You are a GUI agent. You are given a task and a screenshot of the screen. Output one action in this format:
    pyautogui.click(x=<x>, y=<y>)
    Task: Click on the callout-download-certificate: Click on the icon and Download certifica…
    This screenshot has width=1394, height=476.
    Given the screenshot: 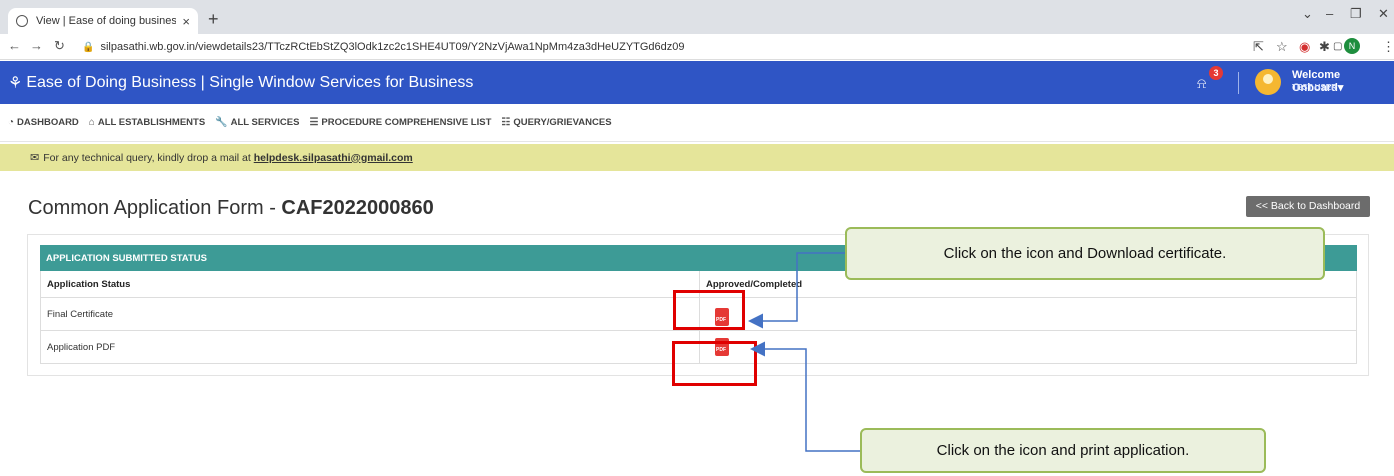 What is the action you would take?
    pyautogui.click(x=1085, y=253)
    